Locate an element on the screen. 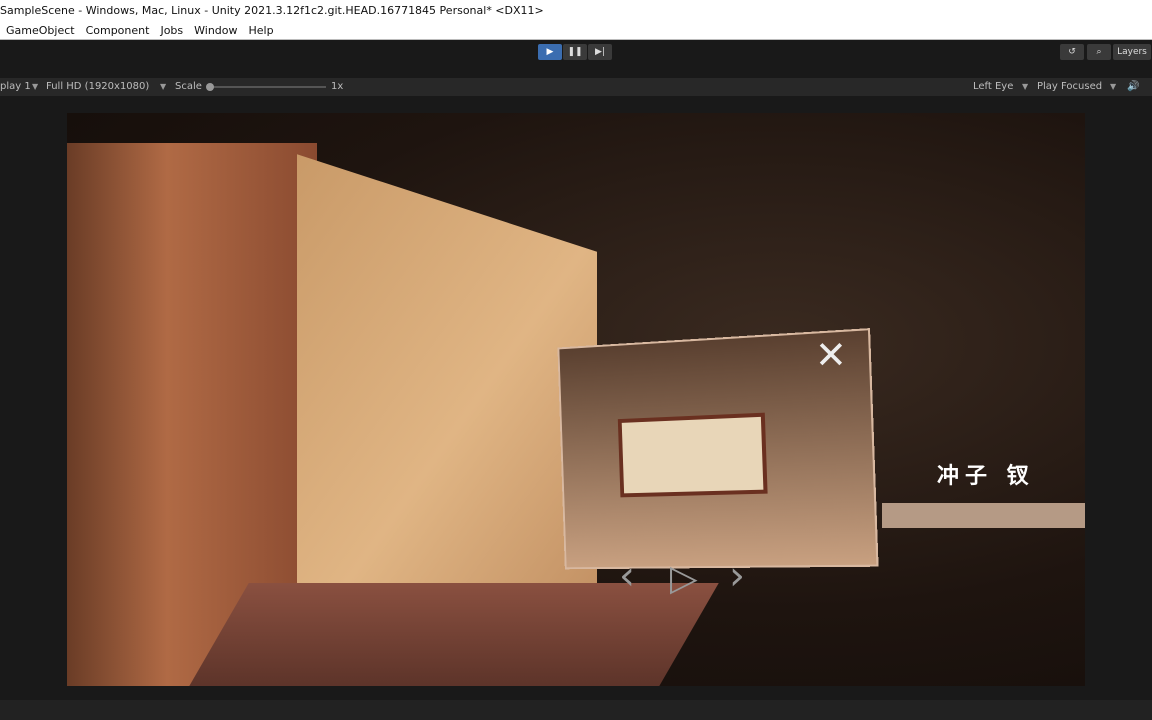  status-bar is located at coordinates (576, 710).